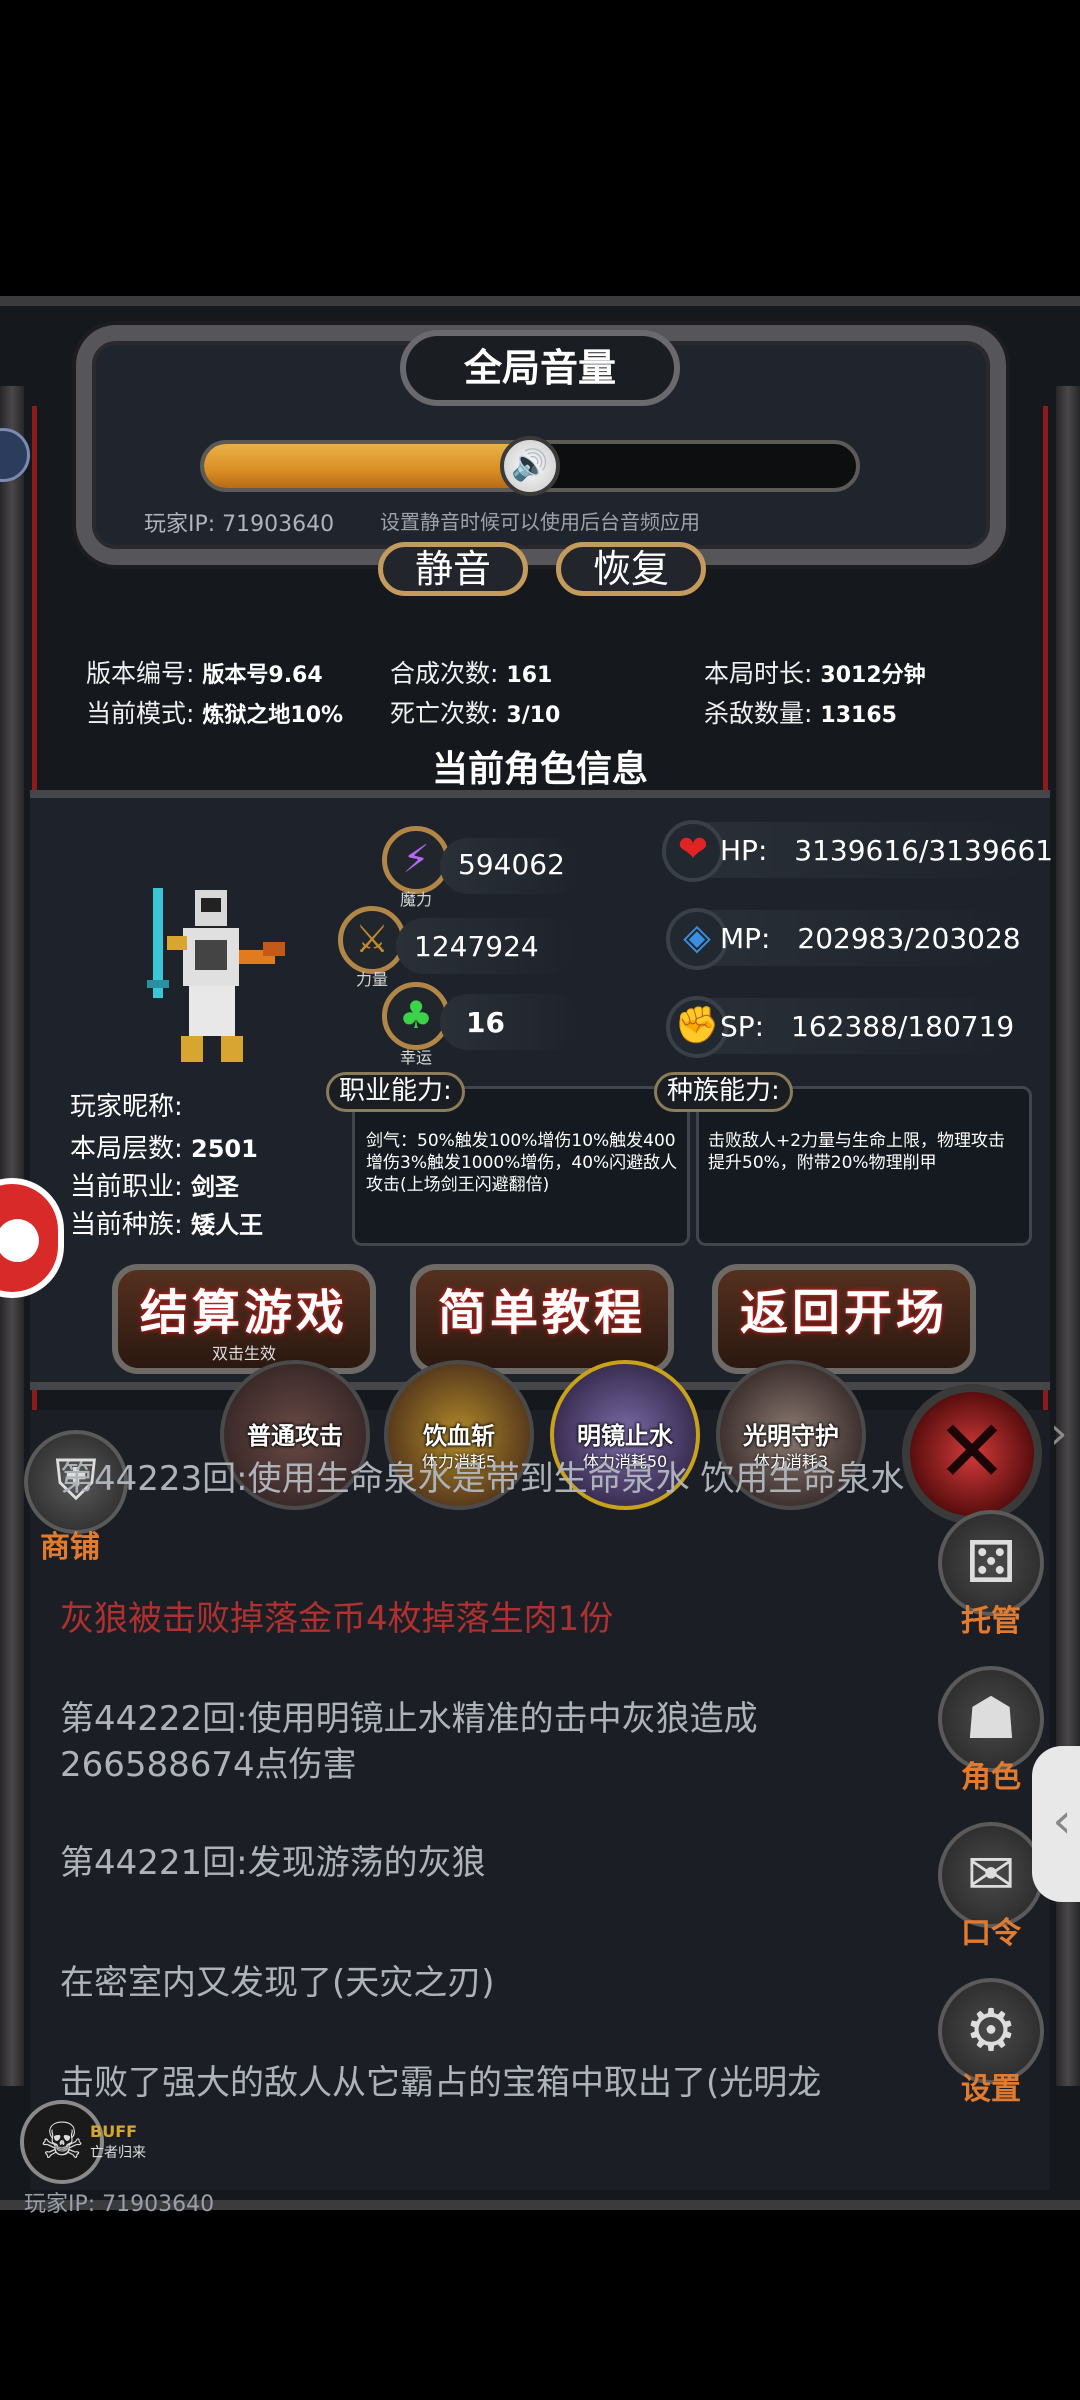  What do you see at coordinates (991, 1621) in the screenshot?
I see `auto-label: 托管` at bounding box center [991, 1621].